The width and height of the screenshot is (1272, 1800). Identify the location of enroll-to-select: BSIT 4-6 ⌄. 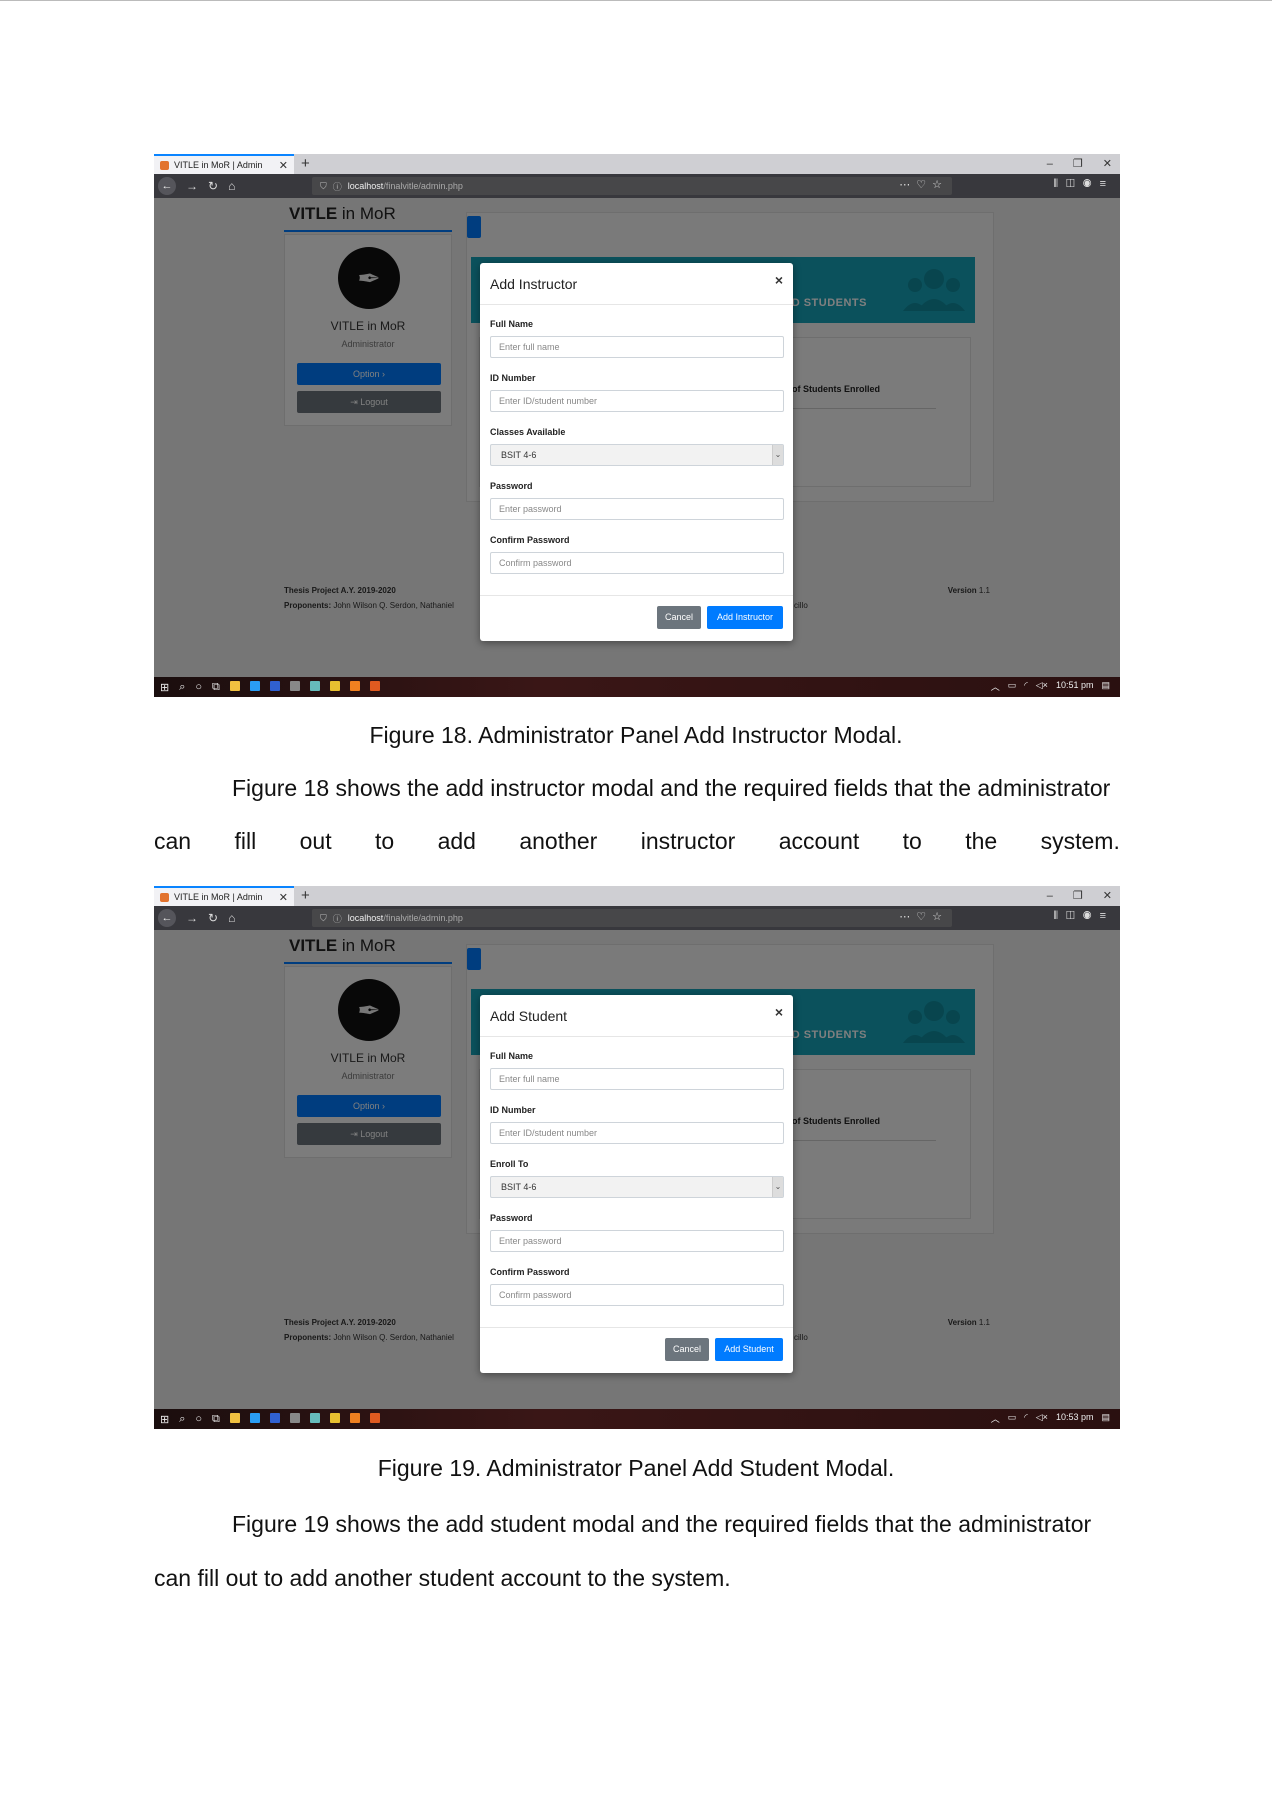
(637, 1187).